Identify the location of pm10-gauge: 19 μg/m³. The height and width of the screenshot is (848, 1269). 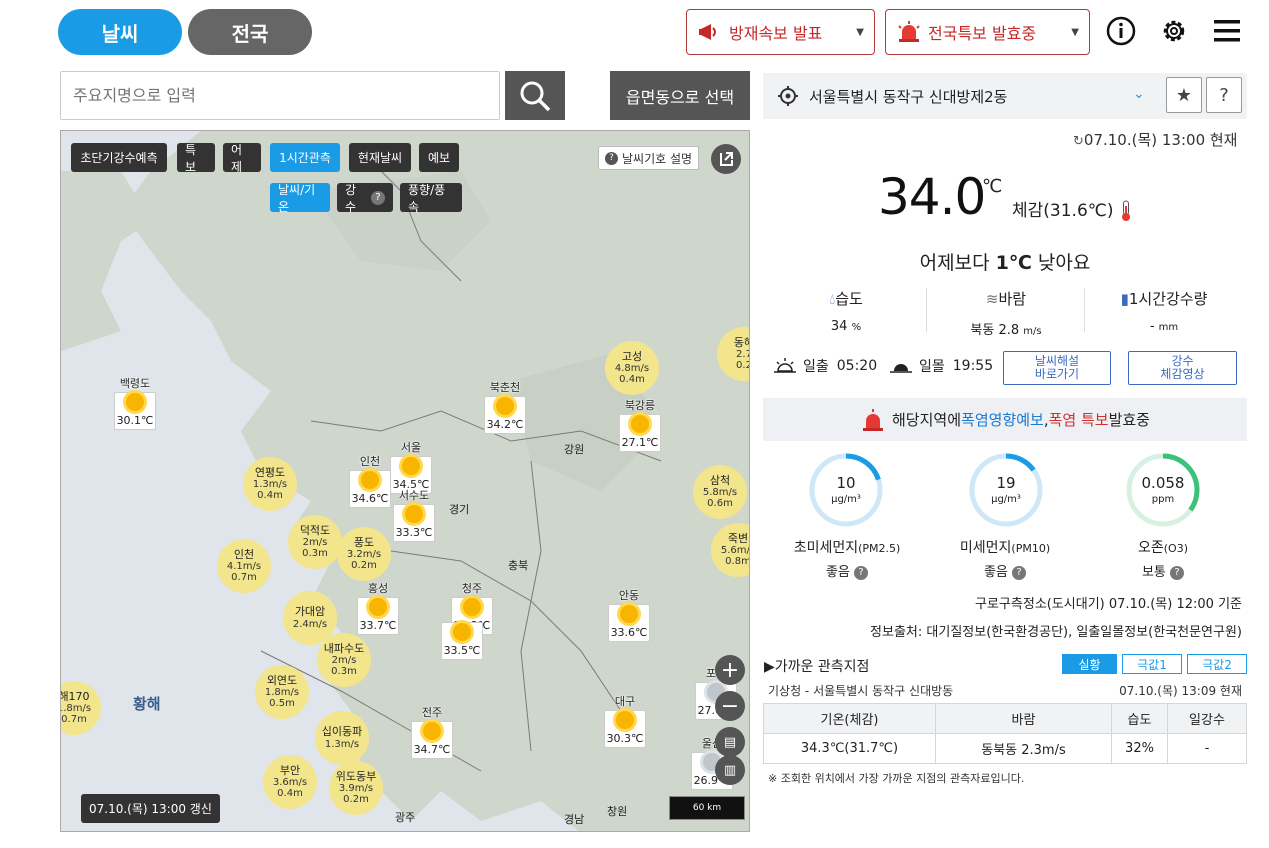
(1006, 490).